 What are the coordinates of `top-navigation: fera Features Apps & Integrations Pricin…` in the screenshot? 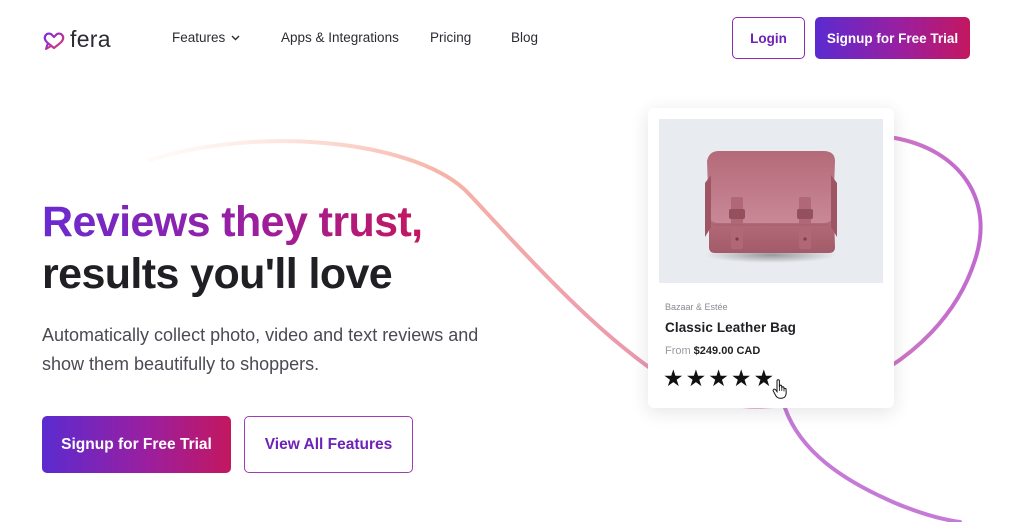 It's located at (512, 39).